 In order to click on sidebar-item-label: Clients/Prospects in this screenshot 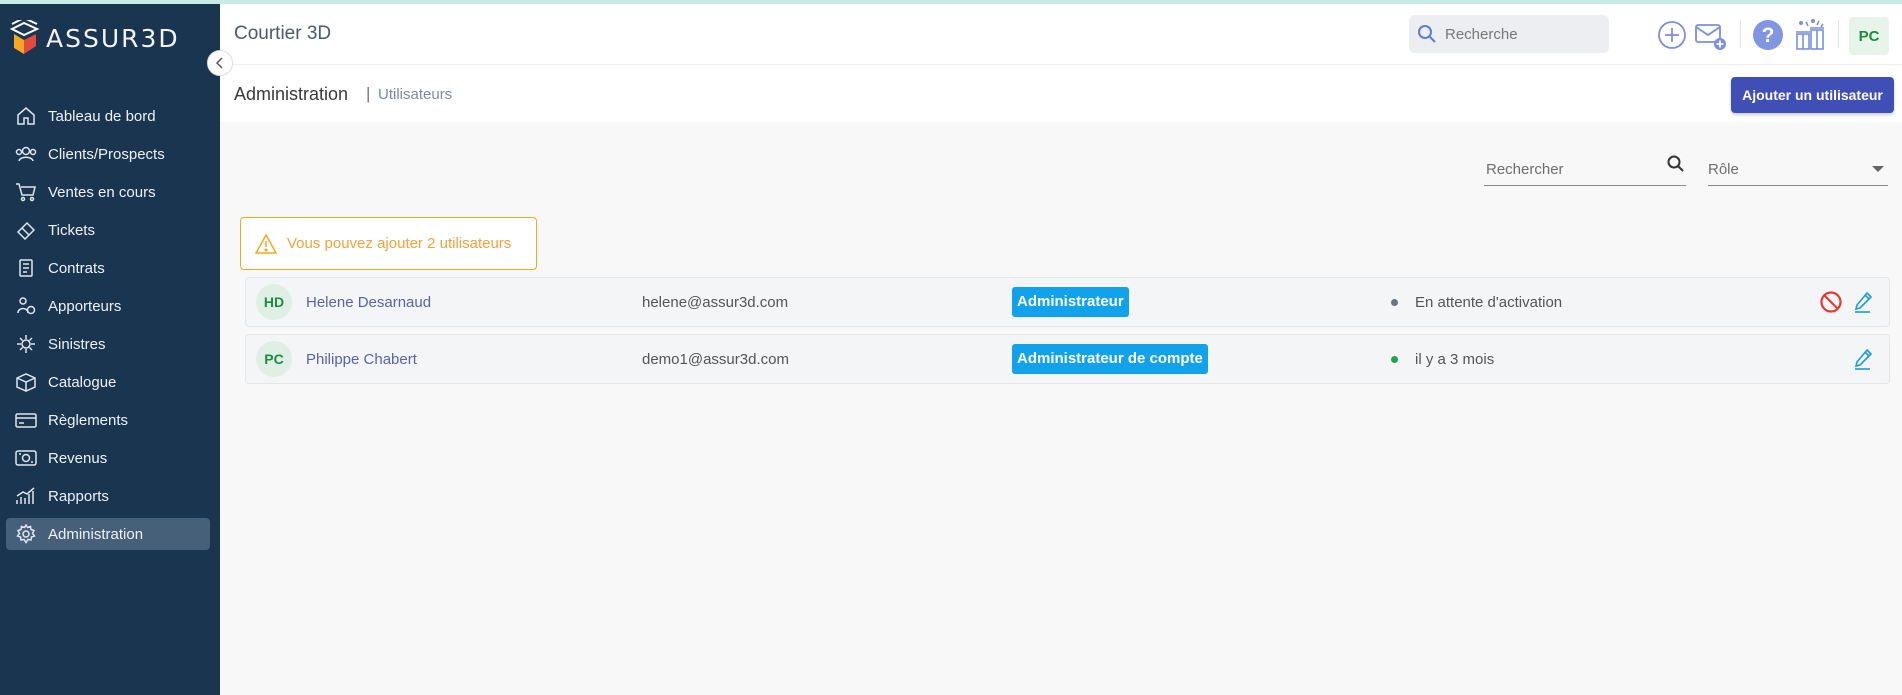, I will do `click(106, 154)`.